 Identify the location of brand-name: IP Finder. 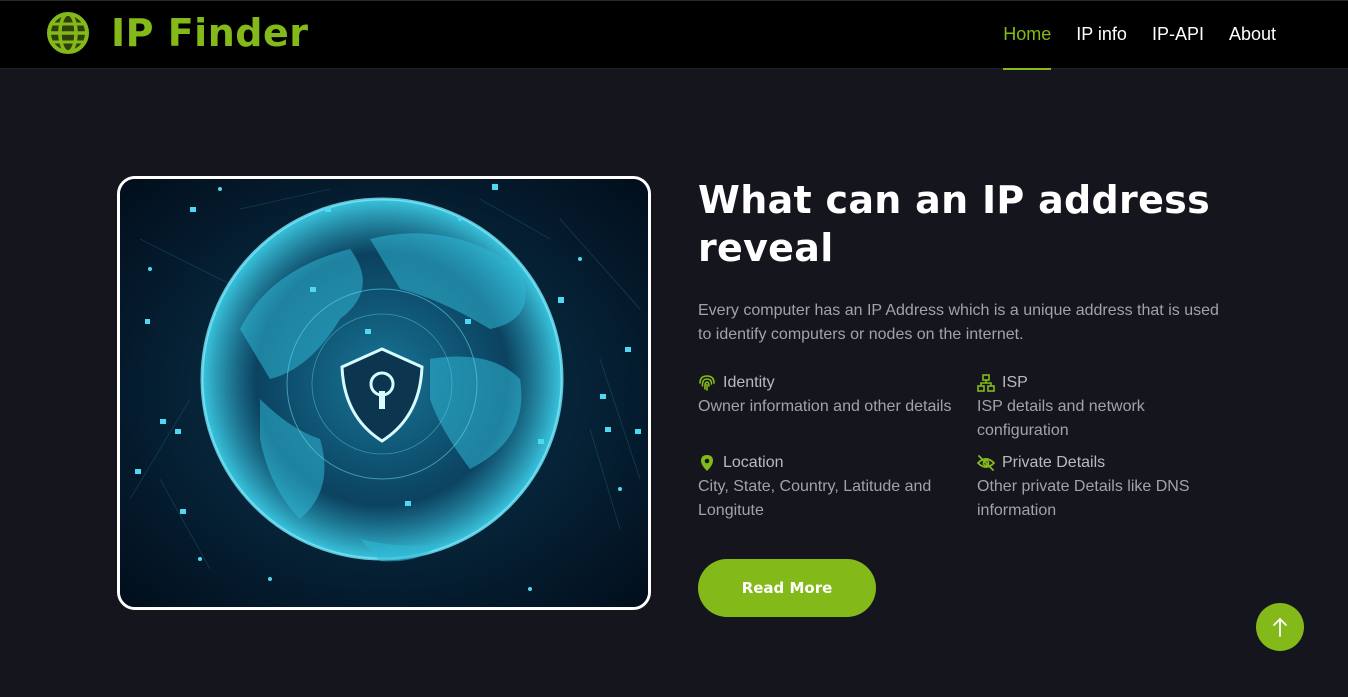
(210, 33).